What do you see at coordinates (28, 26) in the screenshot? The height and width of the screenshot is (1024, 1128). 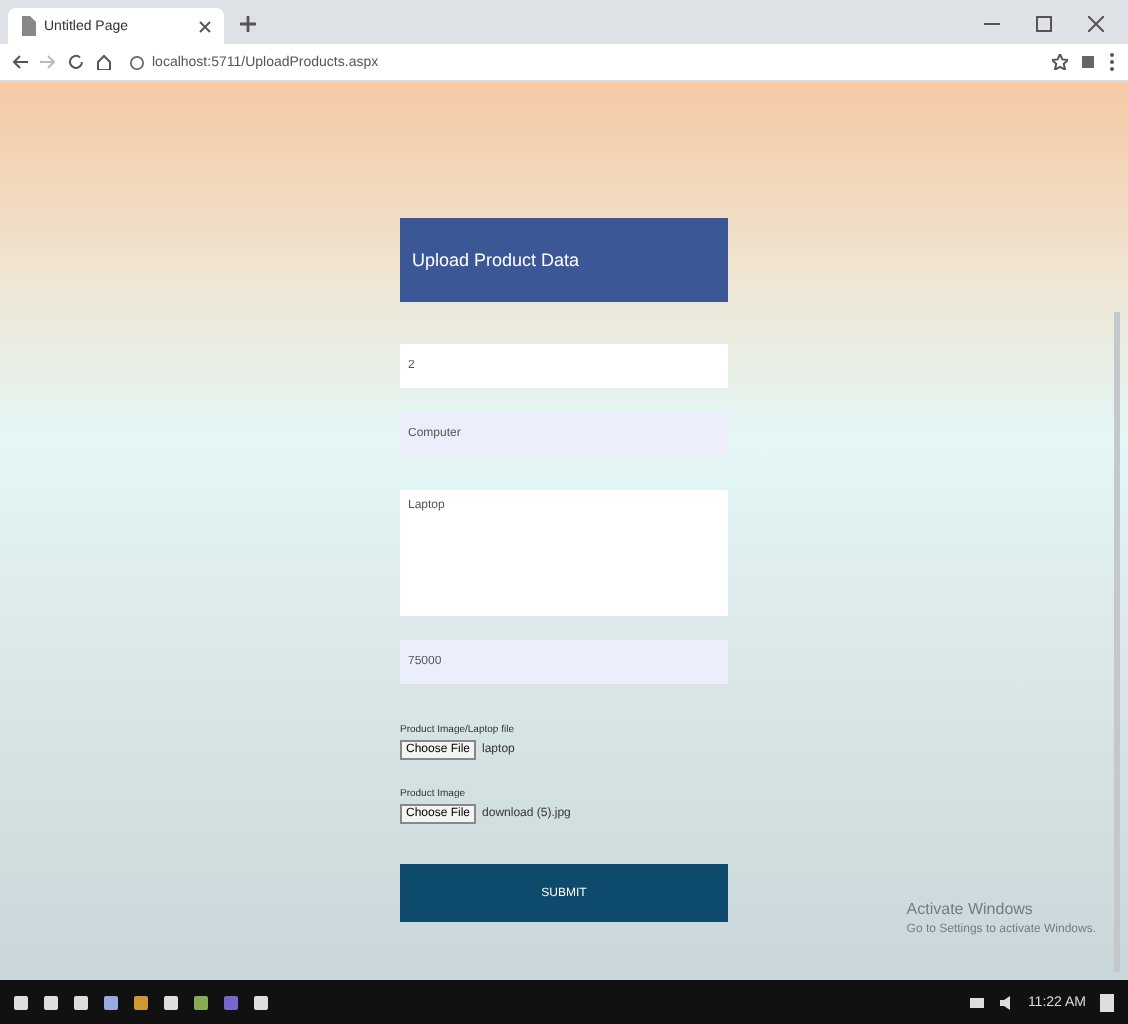 I see `page-icon` at bounding box center [28, 26].